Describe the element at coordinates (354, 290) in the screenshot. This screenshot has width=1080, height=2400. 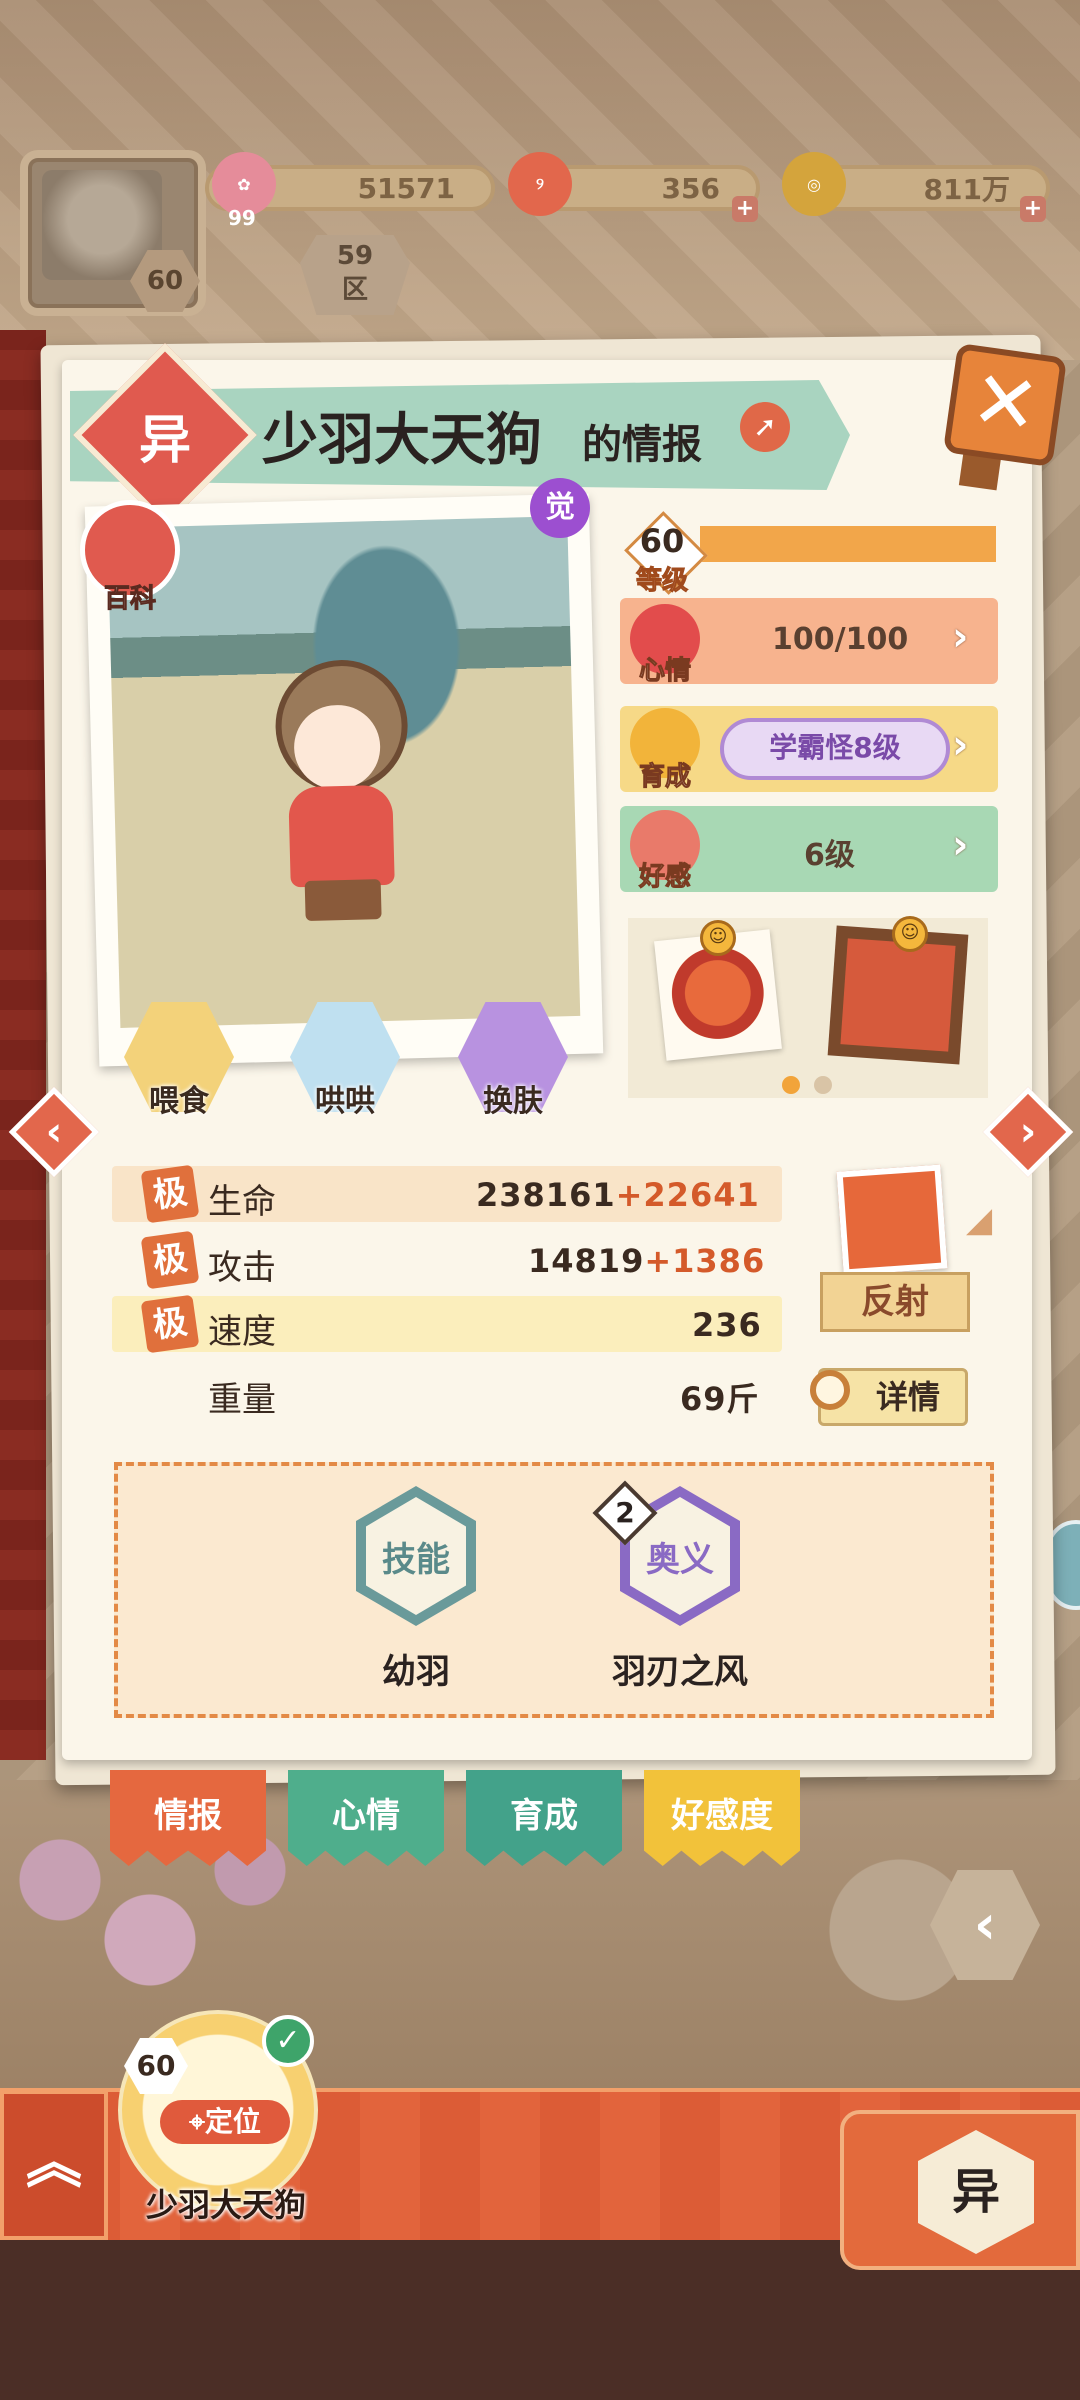
I see `region-label: 区` at that location.